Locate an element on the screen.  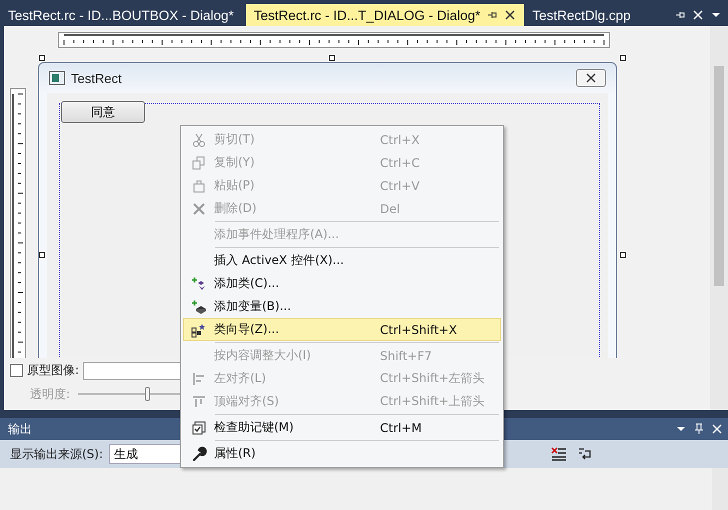
source-label: 显示输出来源(S): is located at coordinates (57, 454).